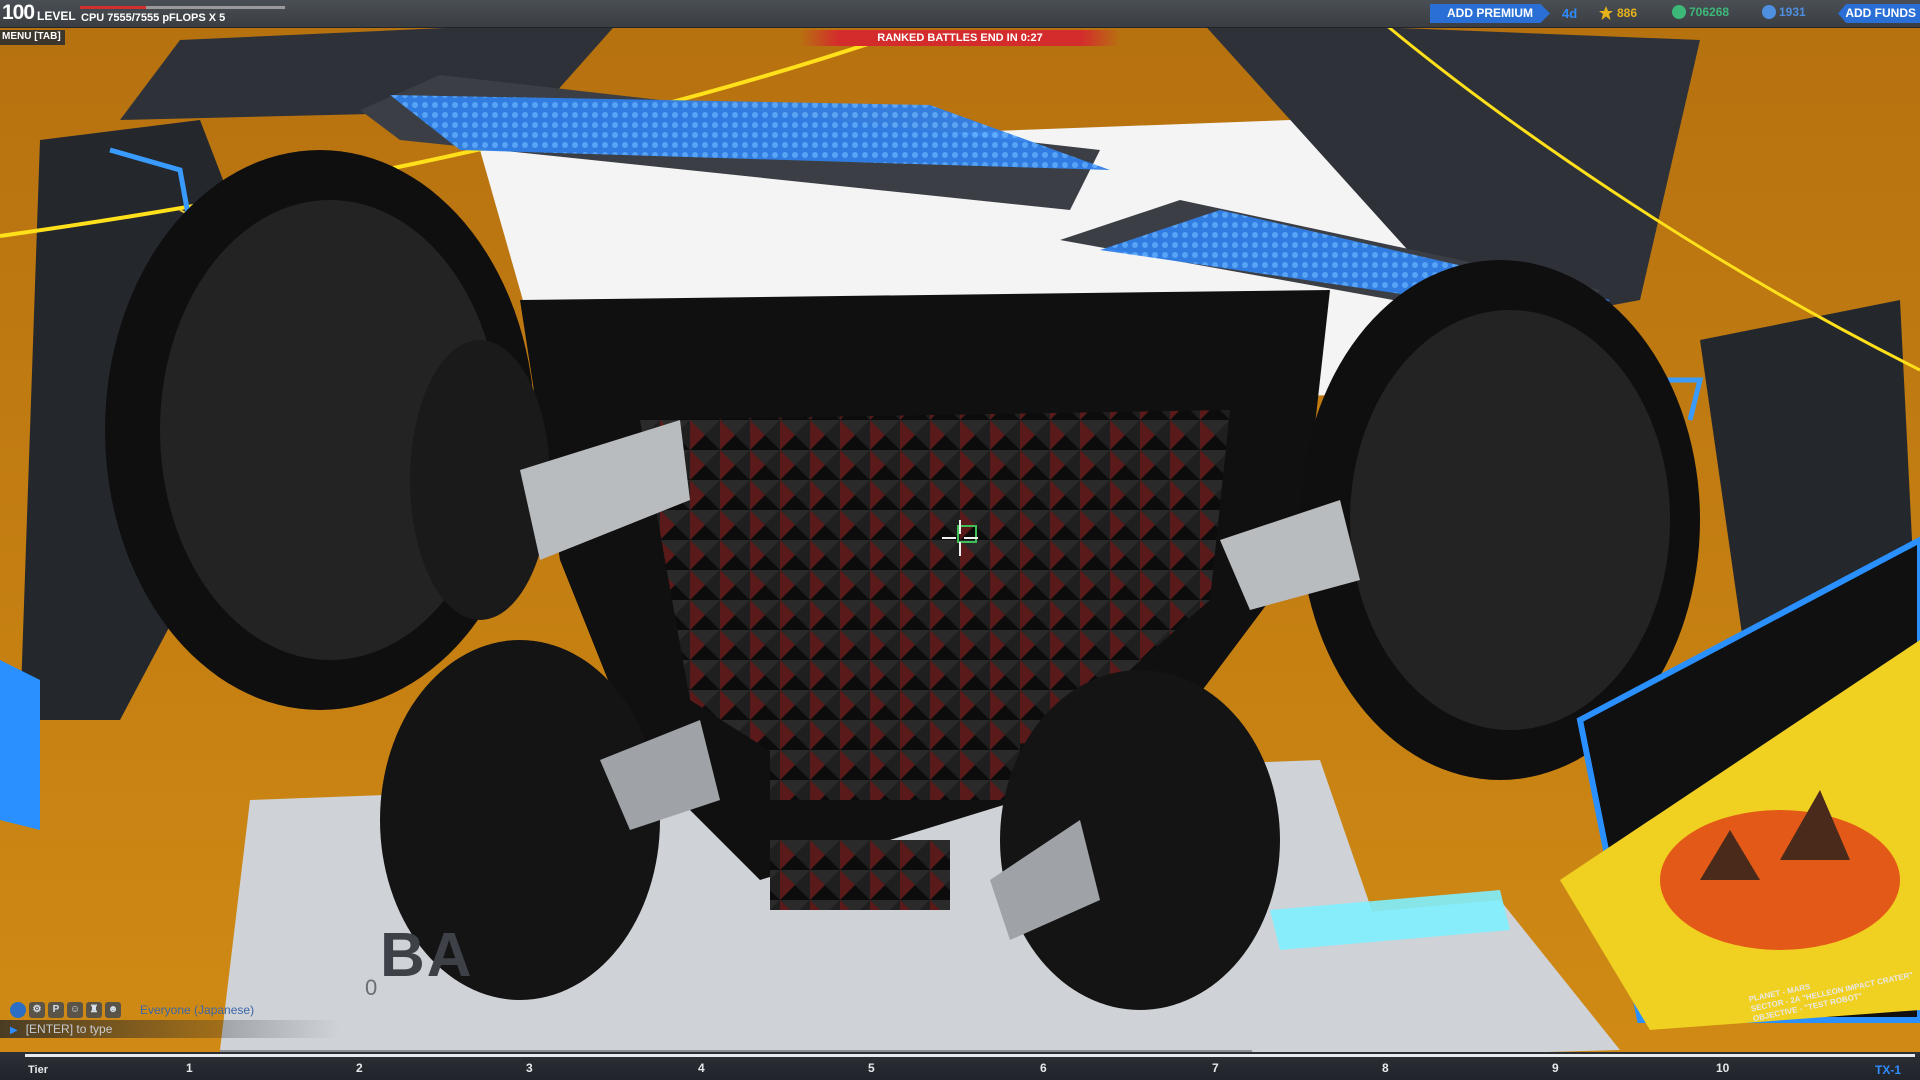  Describe the element at coordinates (1215, 1068) in the screenshot. I see `tier-mark-7: 7` at that location.